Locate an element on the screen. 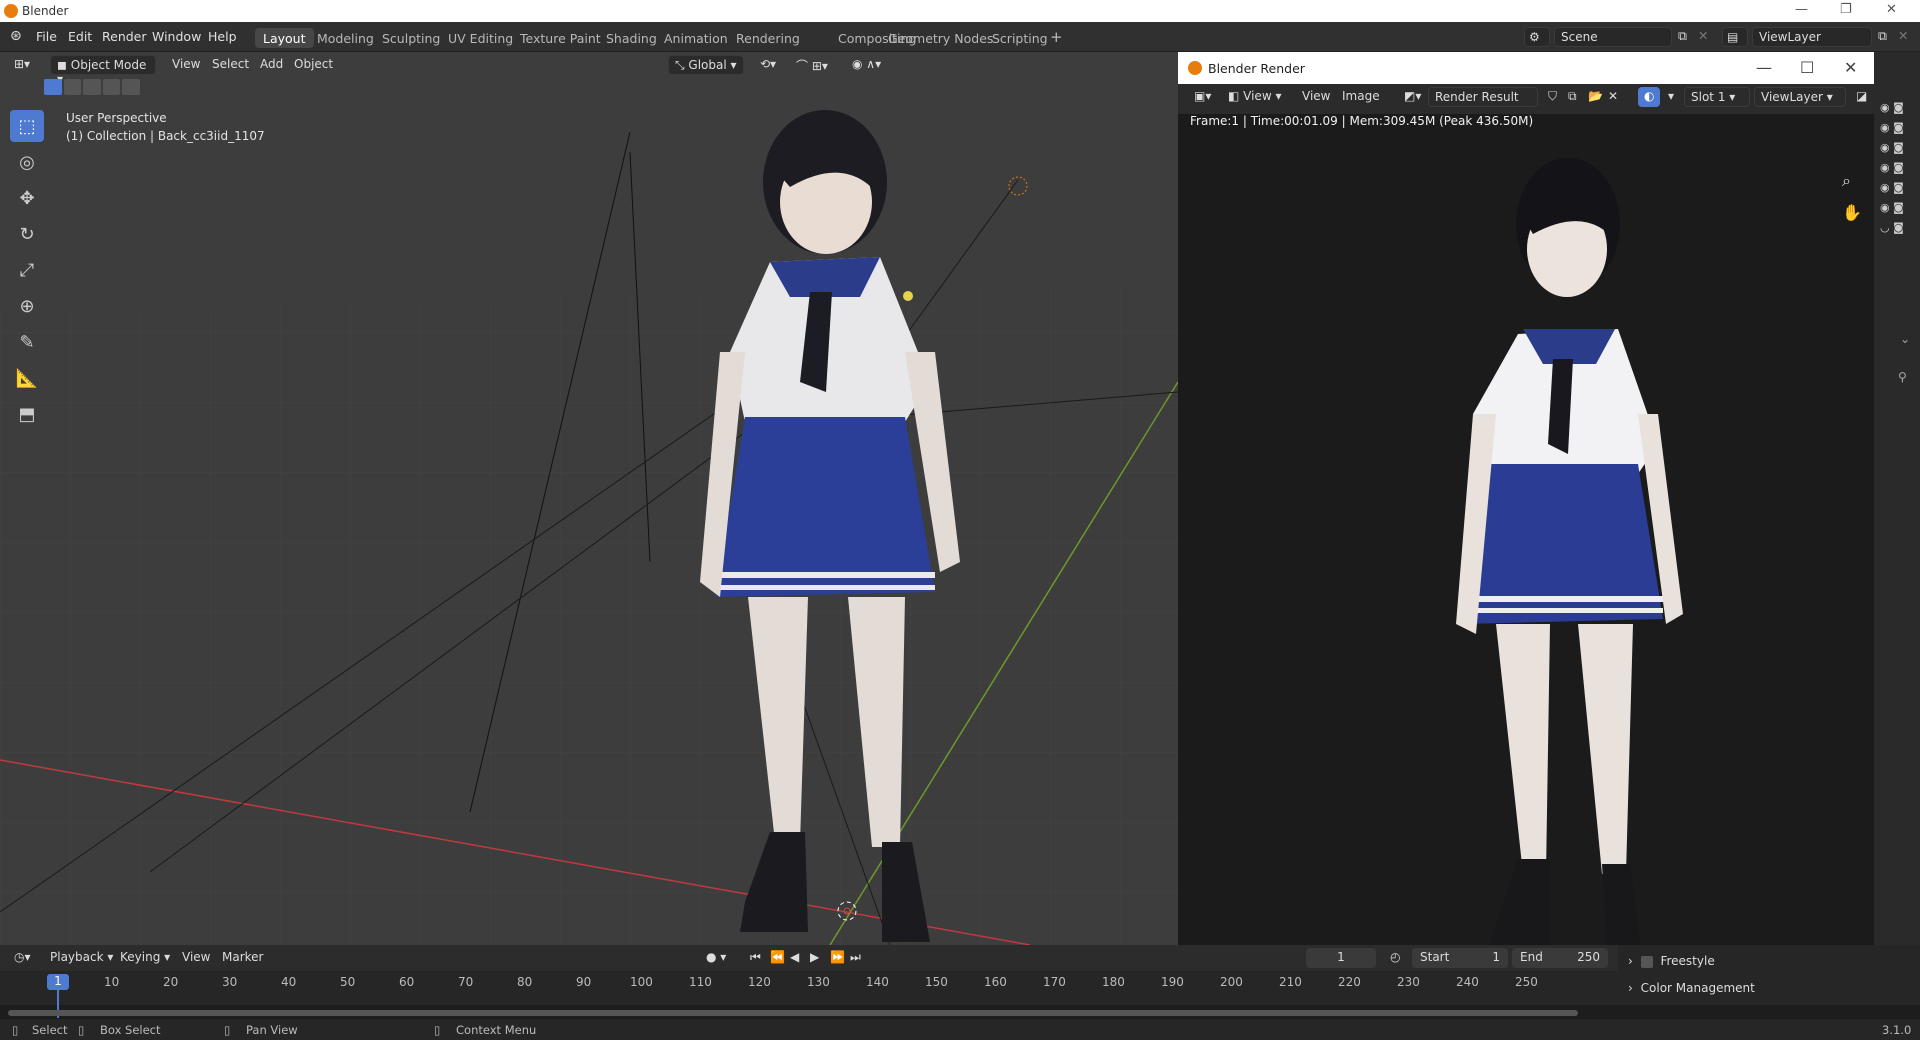  display-channels-icon: ◪ is located at coordinates (1861, 97).